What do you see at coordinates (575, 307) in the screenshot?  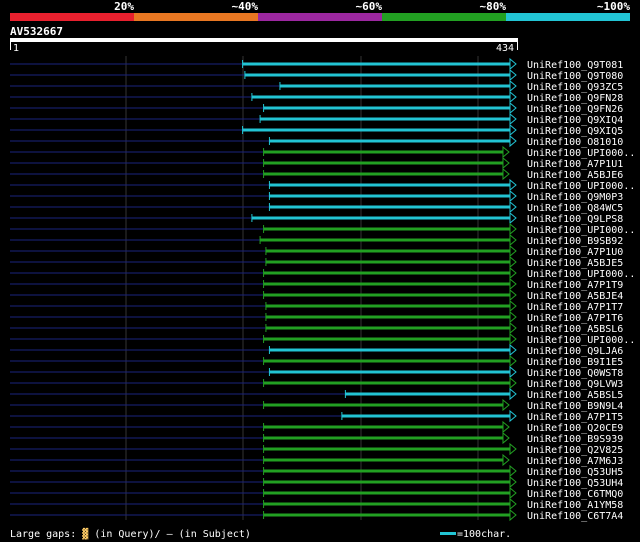 I see `hit-label: UniRef100_A7P1T7` at bounding box center [575, 307].